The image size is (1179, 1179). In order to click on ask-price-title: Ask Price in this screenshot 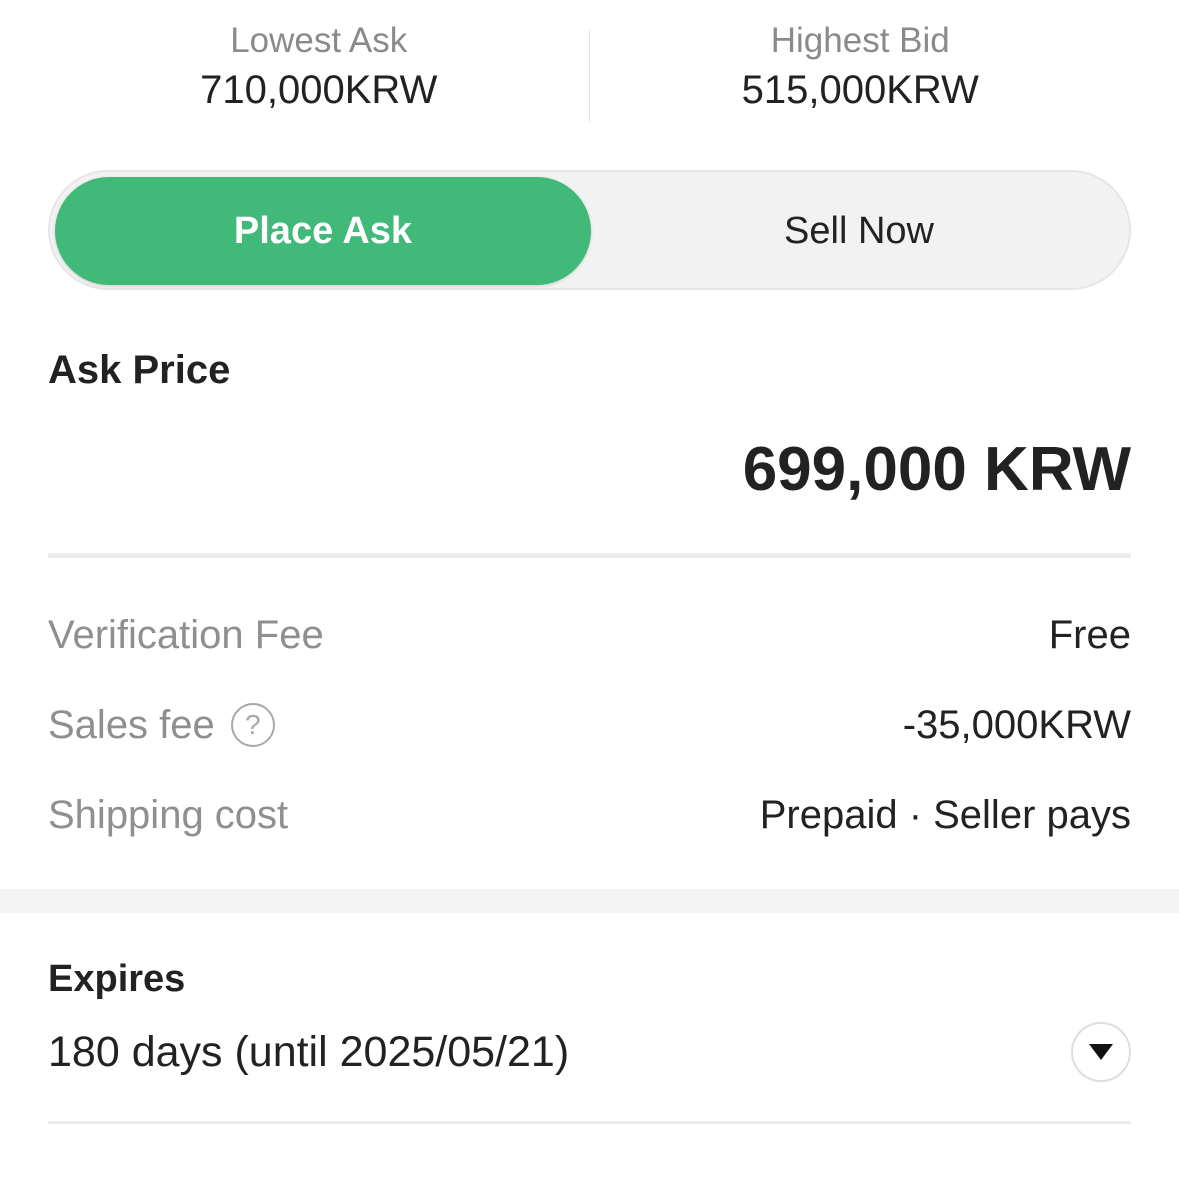, I will do `click(139, 370)`.